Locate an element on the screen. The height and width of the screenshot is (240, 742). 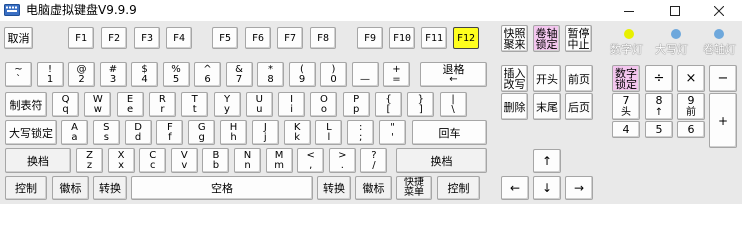
key-alt-left: 转换 is located at coordinates (110, 188).